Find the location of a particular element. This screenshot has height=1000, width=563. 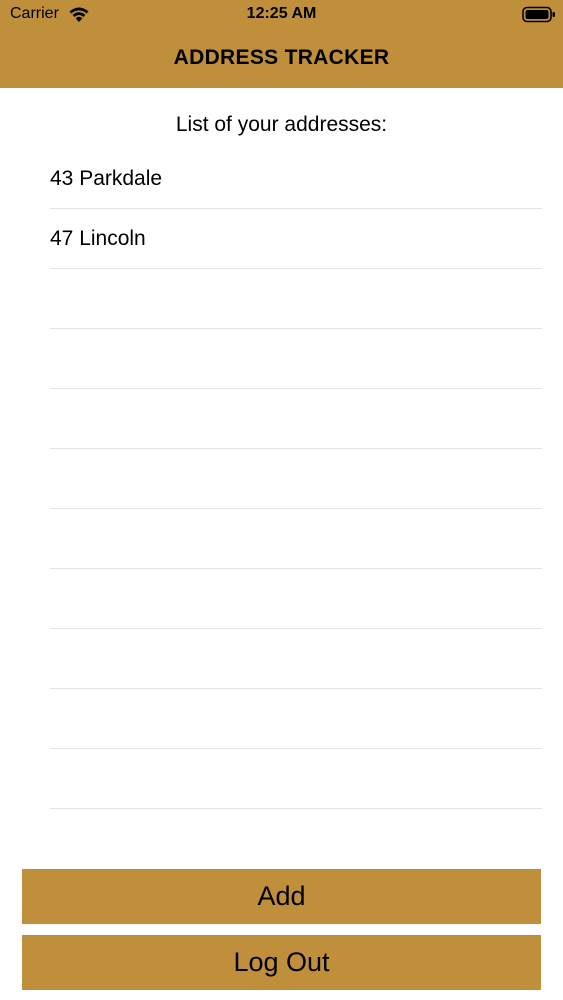

page-title: ADDRESS TRACKER is located at coordinates (281, 57).